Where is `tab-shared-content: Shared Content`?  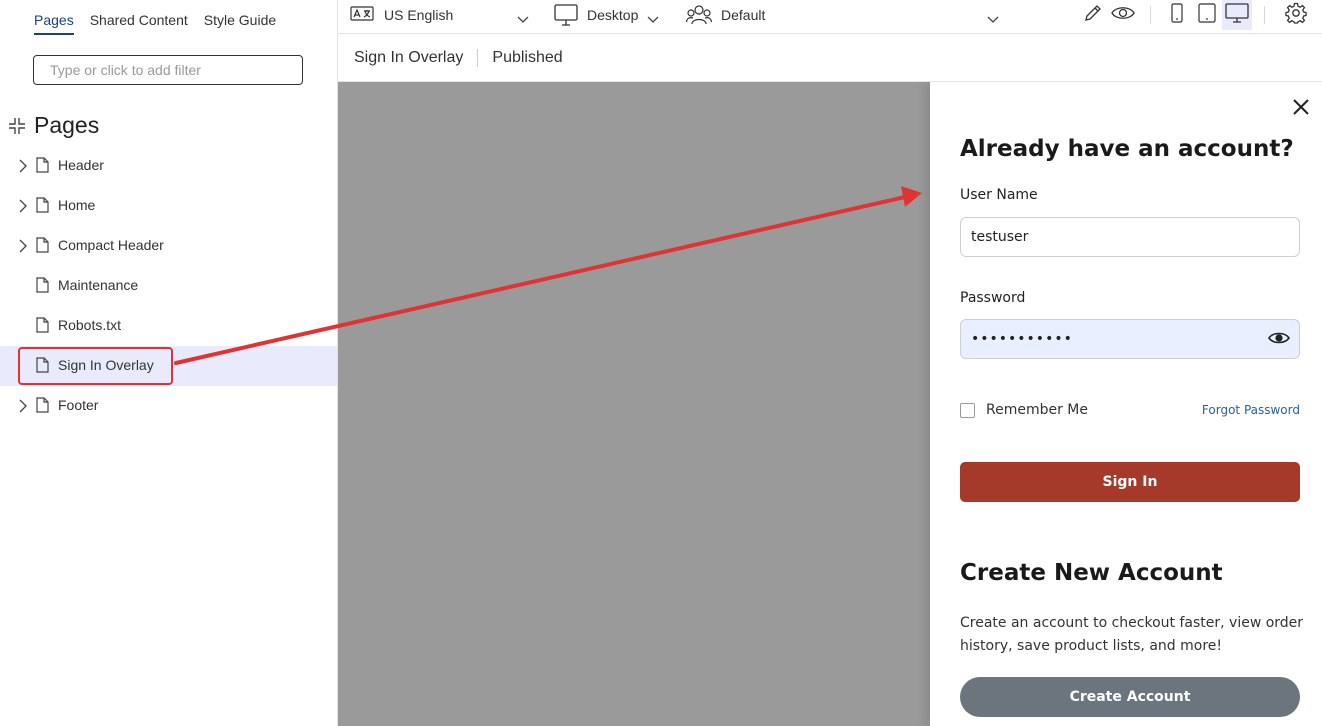 tab-shared-content: Shared Content is located at coordinates (139, 23).